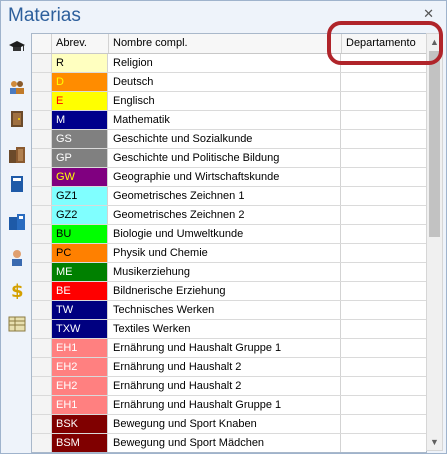  I want to click on graduation-cap-icon, so click(17, 47).